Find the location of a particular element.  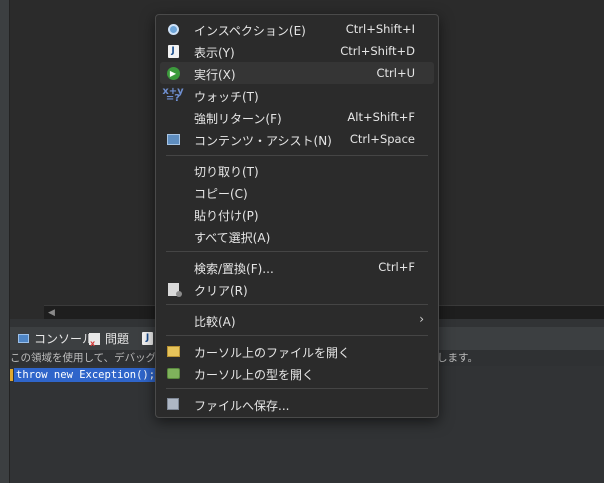

display-tab-icon: J is located at coordinates (147, 338).